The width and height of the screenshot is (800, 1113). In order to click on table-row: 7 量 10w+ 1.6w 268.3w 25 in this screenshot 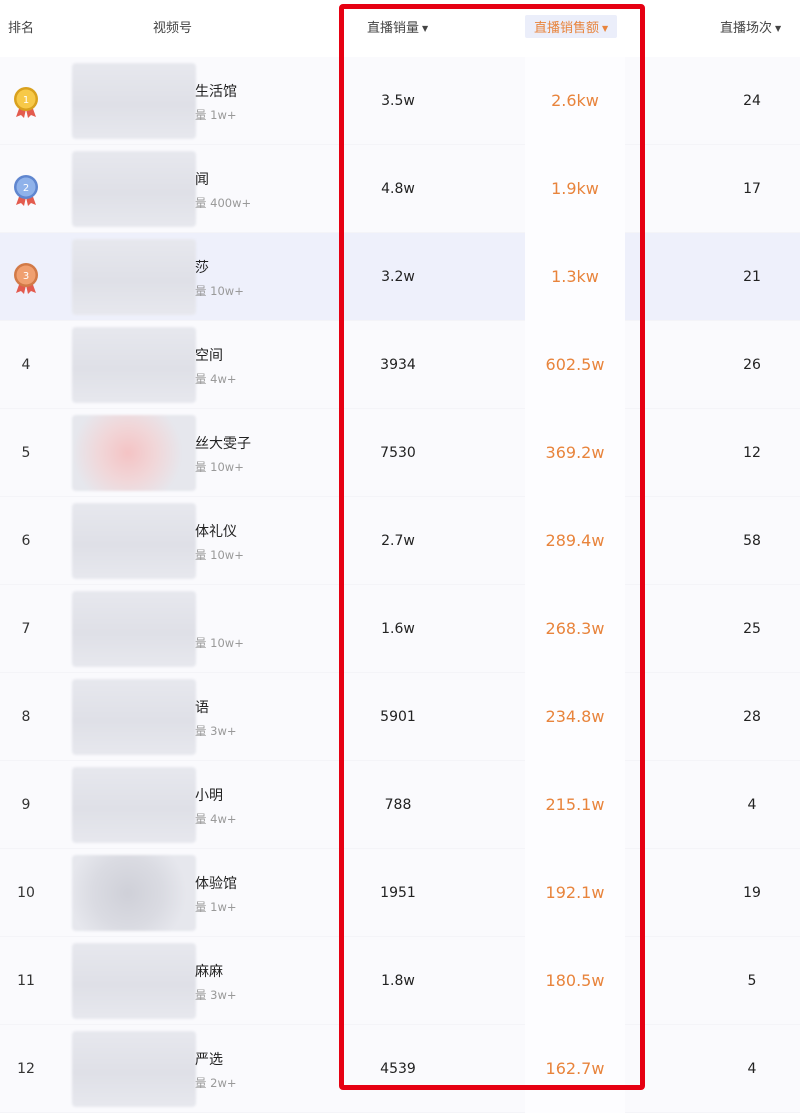, I will do `click(400, 629)`.